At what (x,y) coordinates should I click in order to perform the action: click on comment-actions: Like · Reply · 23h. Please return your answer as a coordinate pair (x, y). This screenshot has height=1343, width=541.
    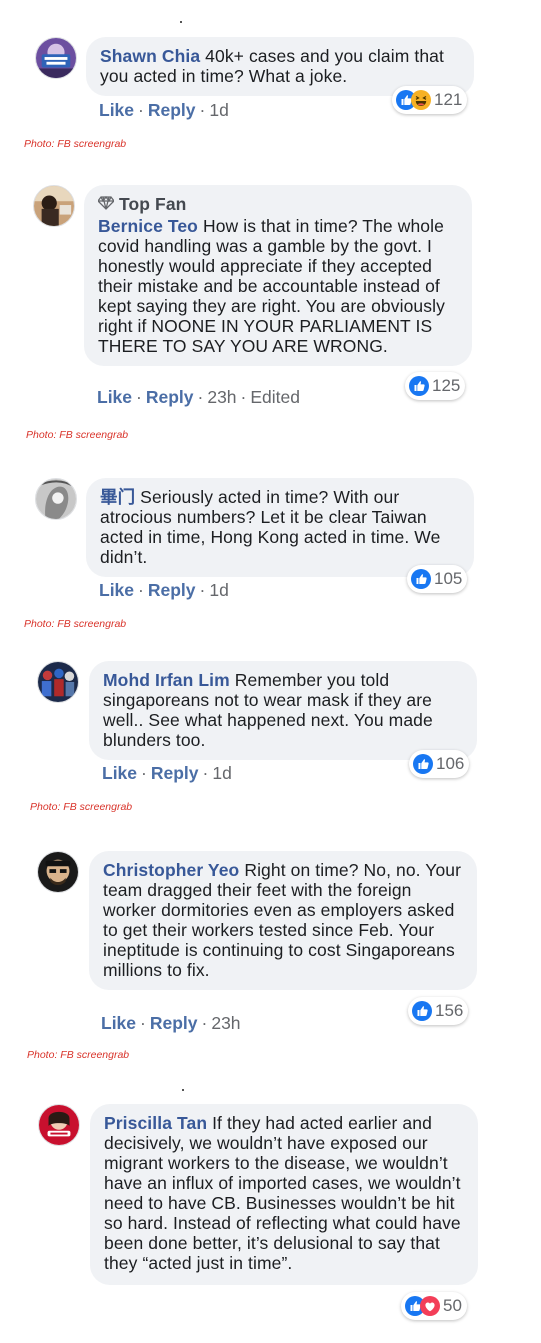
    Looking at the image, I should click on (171, 1023).